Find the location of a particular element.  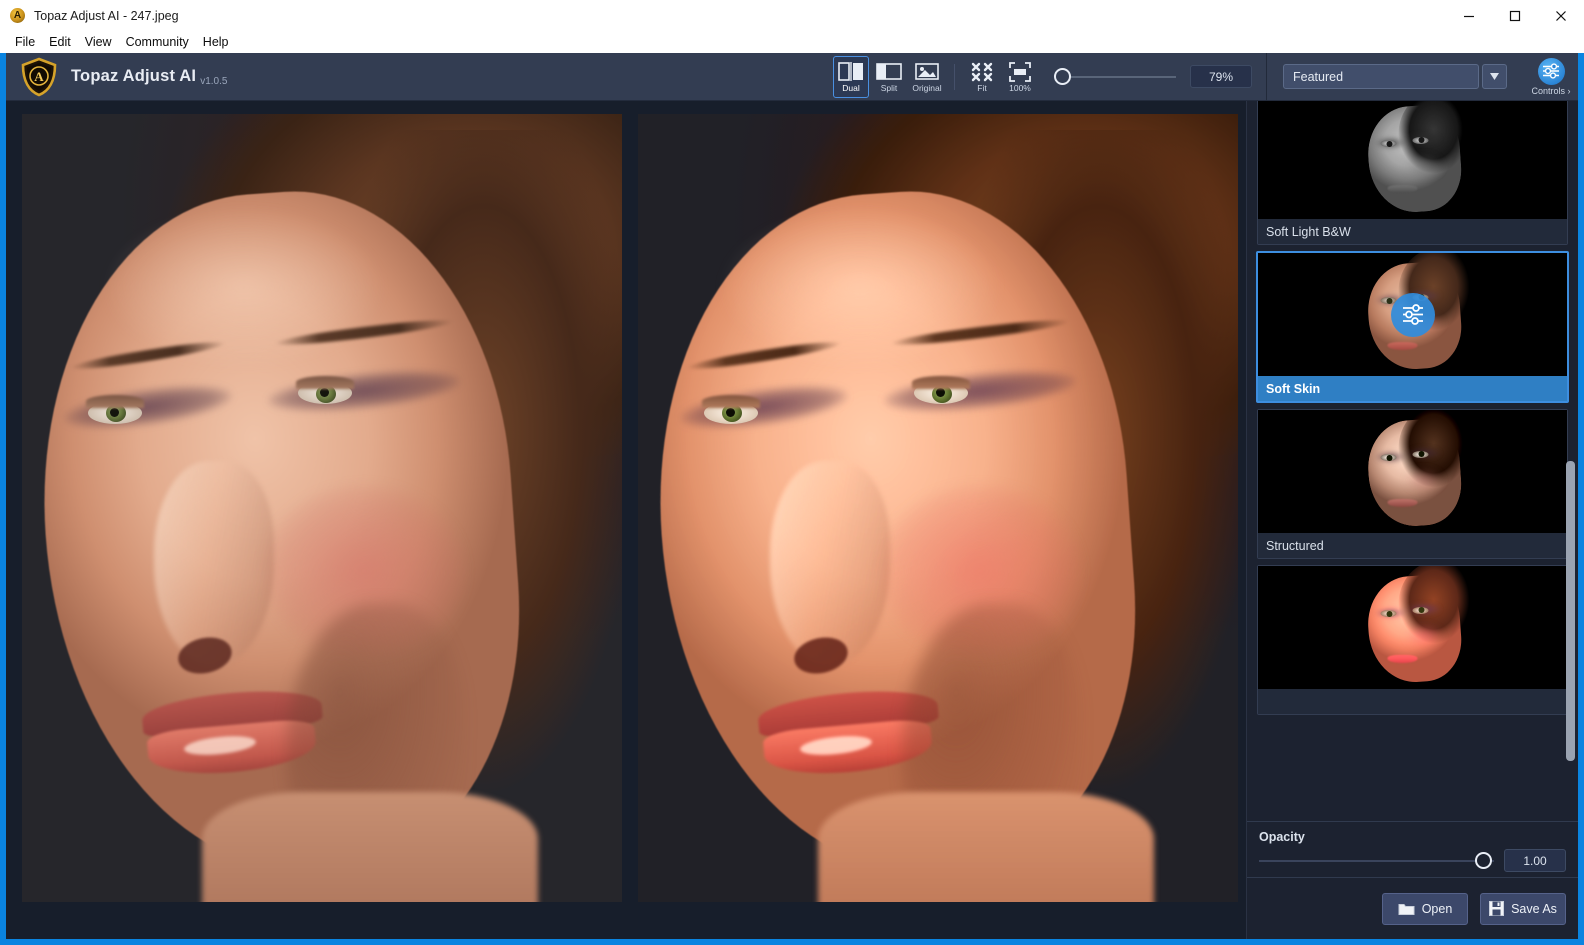

open-button: Open is located at coordinates (1425, 908).